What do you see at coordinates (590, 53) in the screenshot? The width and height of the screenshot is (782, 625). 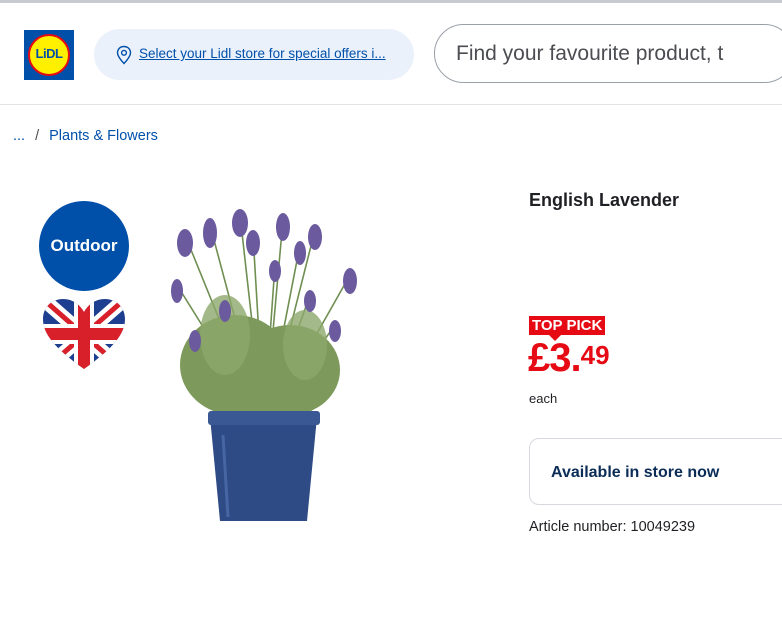 I see `search-placeholder: Find your favourite product, t` at bounding box center [590, 53].